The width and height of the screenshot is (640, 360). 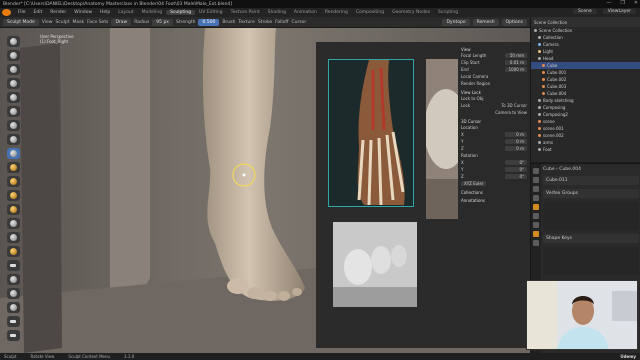 I want to click on cursor-dropdown: Cursor, so click(x=298, y=22).